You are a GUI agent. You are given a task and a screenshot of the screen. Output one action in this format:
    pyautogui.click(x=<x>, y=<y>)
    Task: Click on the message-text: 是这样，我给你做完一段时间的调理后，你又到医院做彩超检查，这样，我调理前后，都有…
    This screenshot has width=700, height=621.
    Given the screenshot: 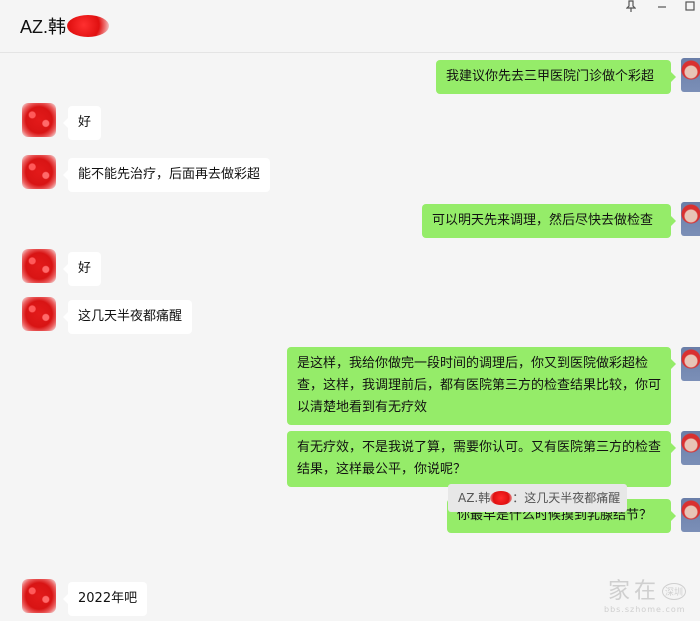 What is the action you would take?
    pyautogui.click(x=479, y=385)
    